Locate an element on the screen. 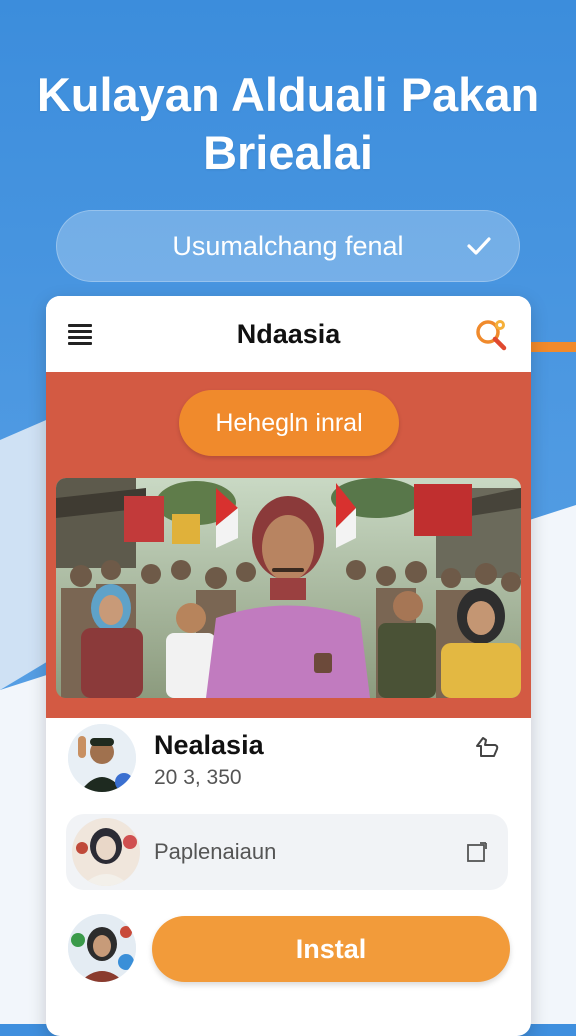 Image resolution: width=576 pixels, height=1036 pixels. install-button: Instal is located at coordinates (331, 949).